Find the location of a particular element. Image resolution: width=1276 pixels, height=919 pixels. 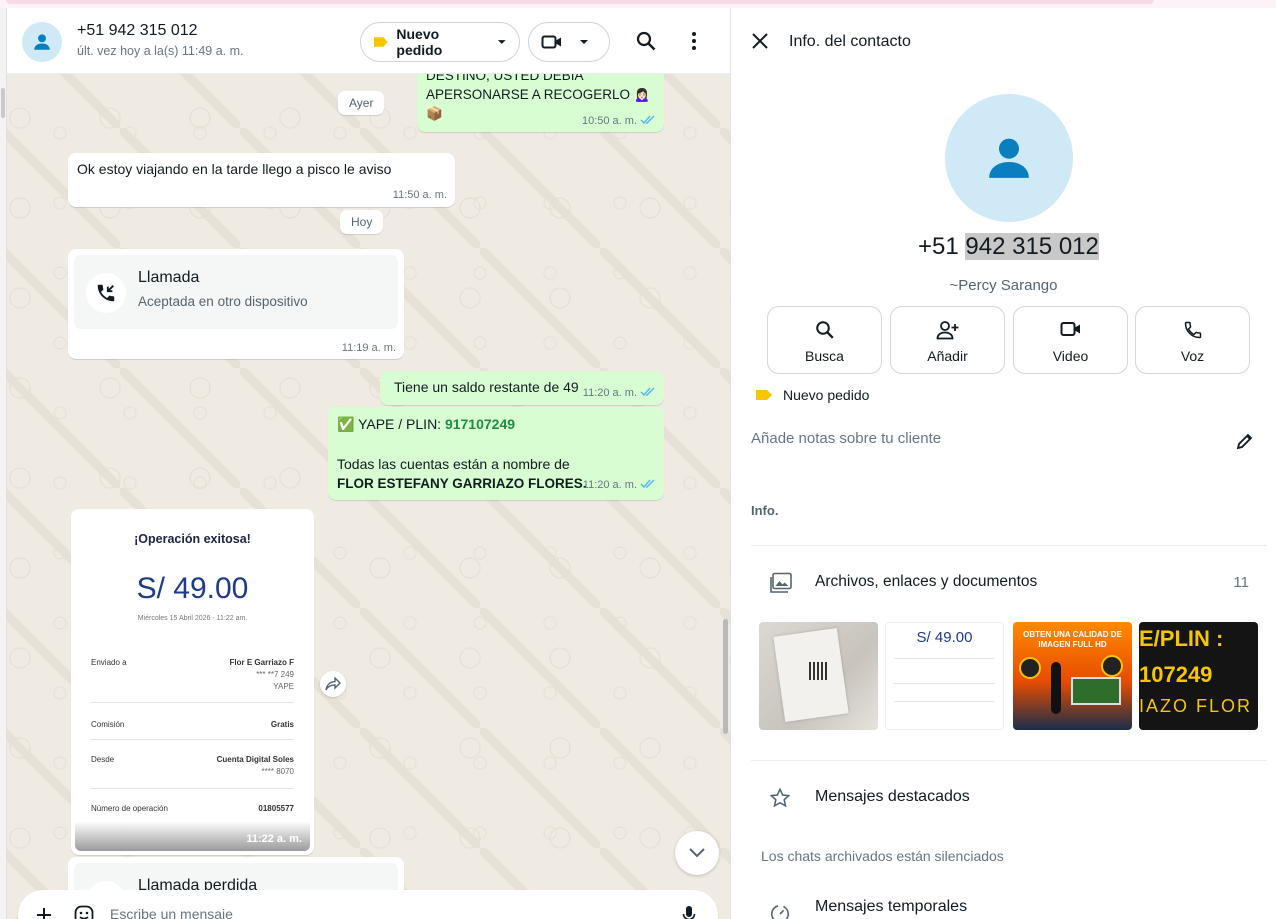

archived-muted-note: Los chats archivados están silenciados is located at coordinates (882, 856).